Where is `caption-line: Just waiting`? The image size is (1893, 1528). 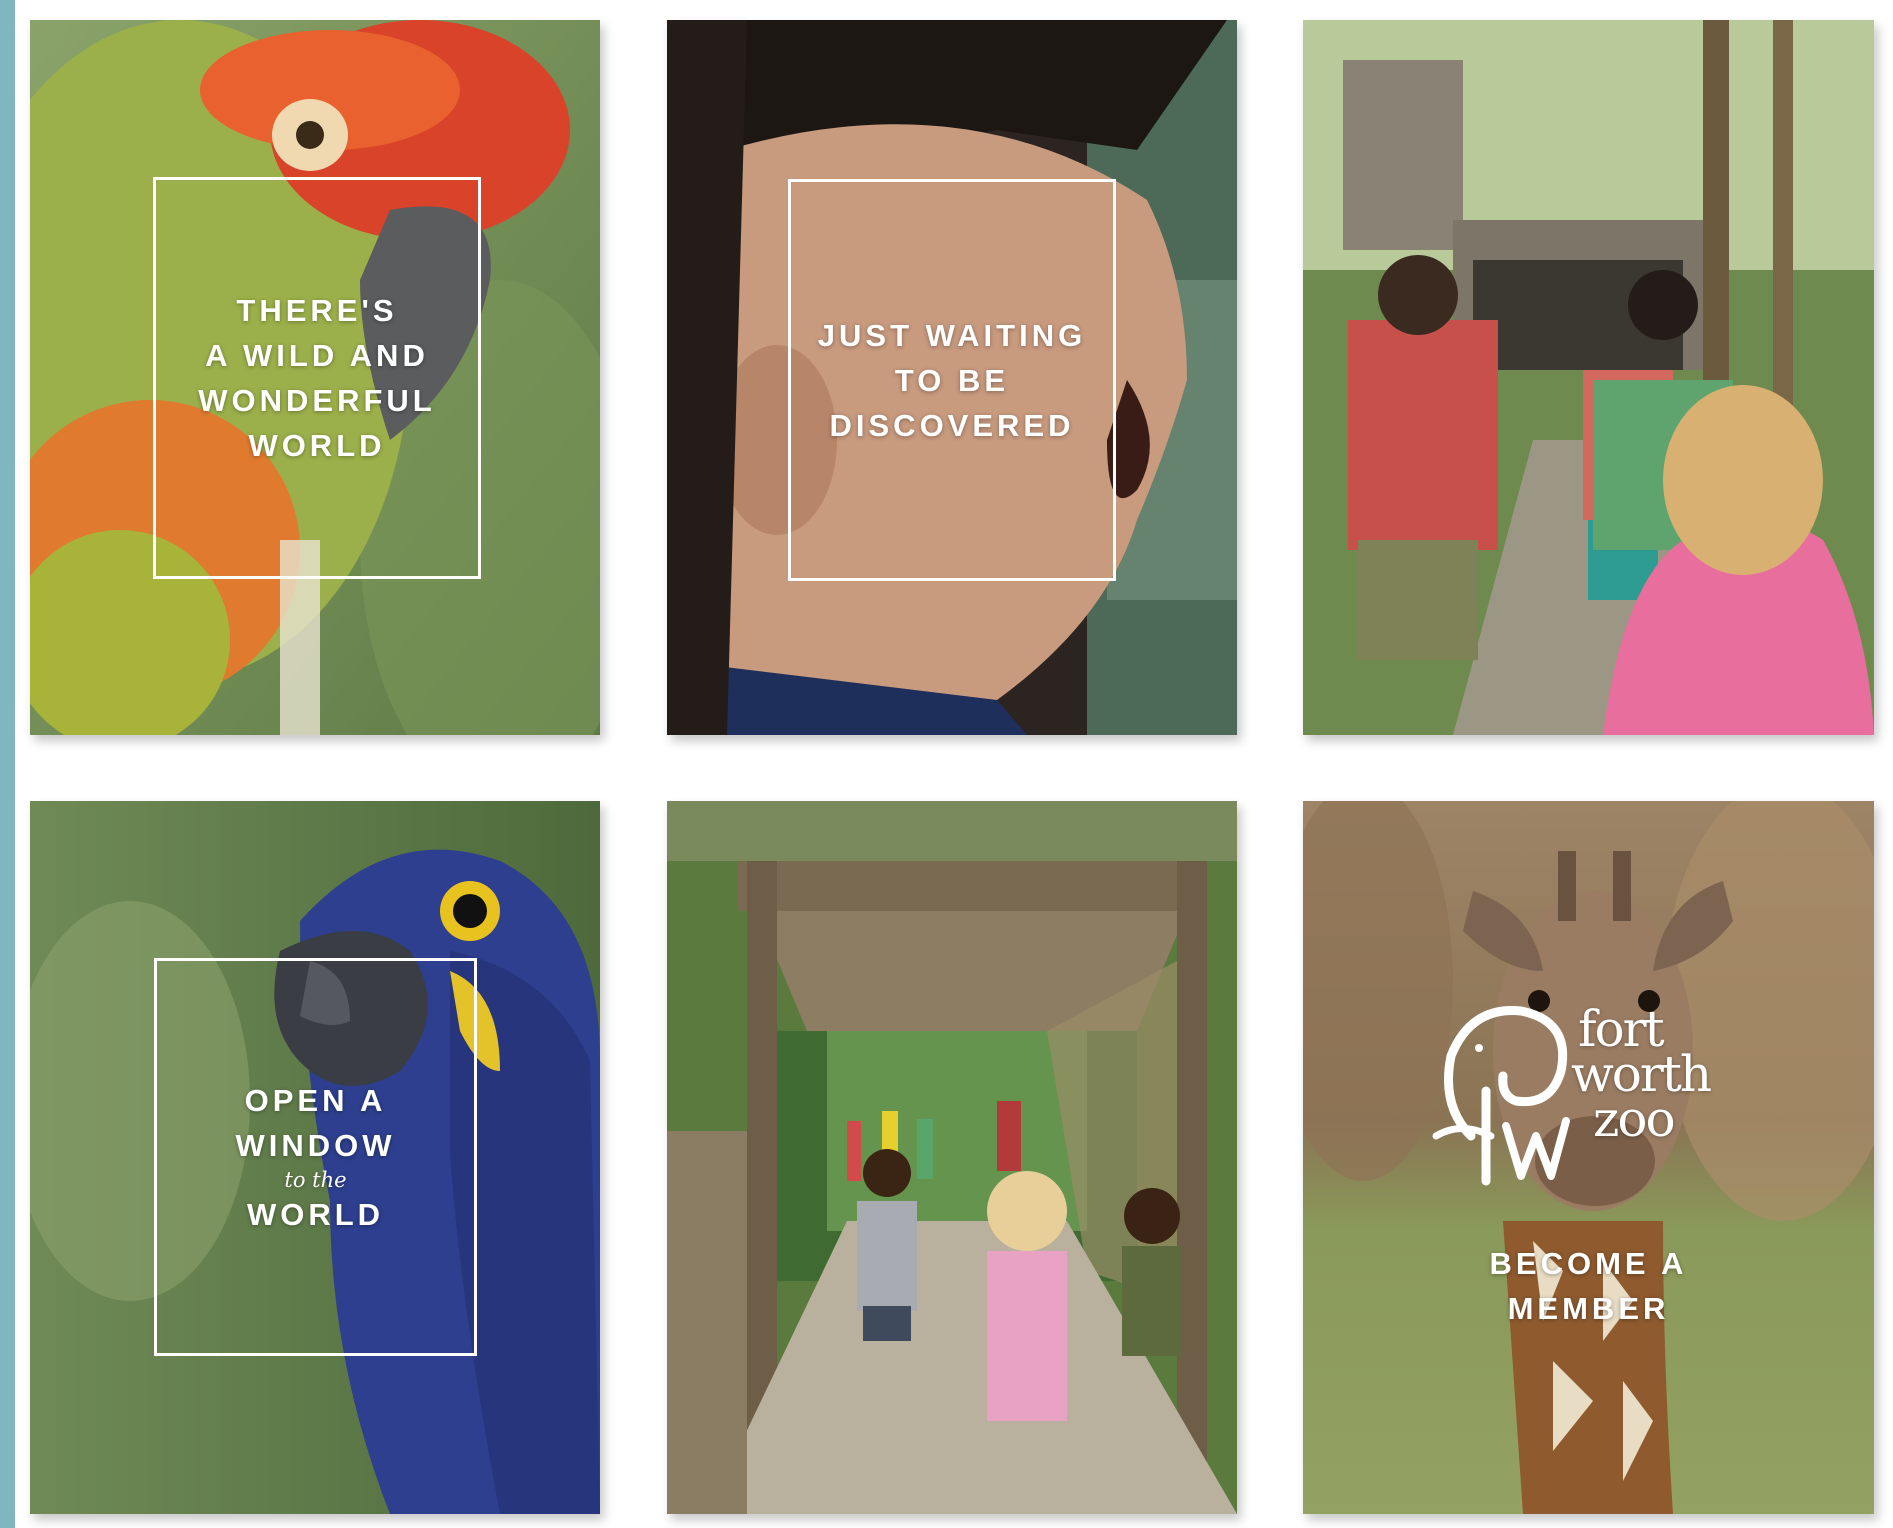
caption-line: Just waiting is located at coordinates (952, 335).